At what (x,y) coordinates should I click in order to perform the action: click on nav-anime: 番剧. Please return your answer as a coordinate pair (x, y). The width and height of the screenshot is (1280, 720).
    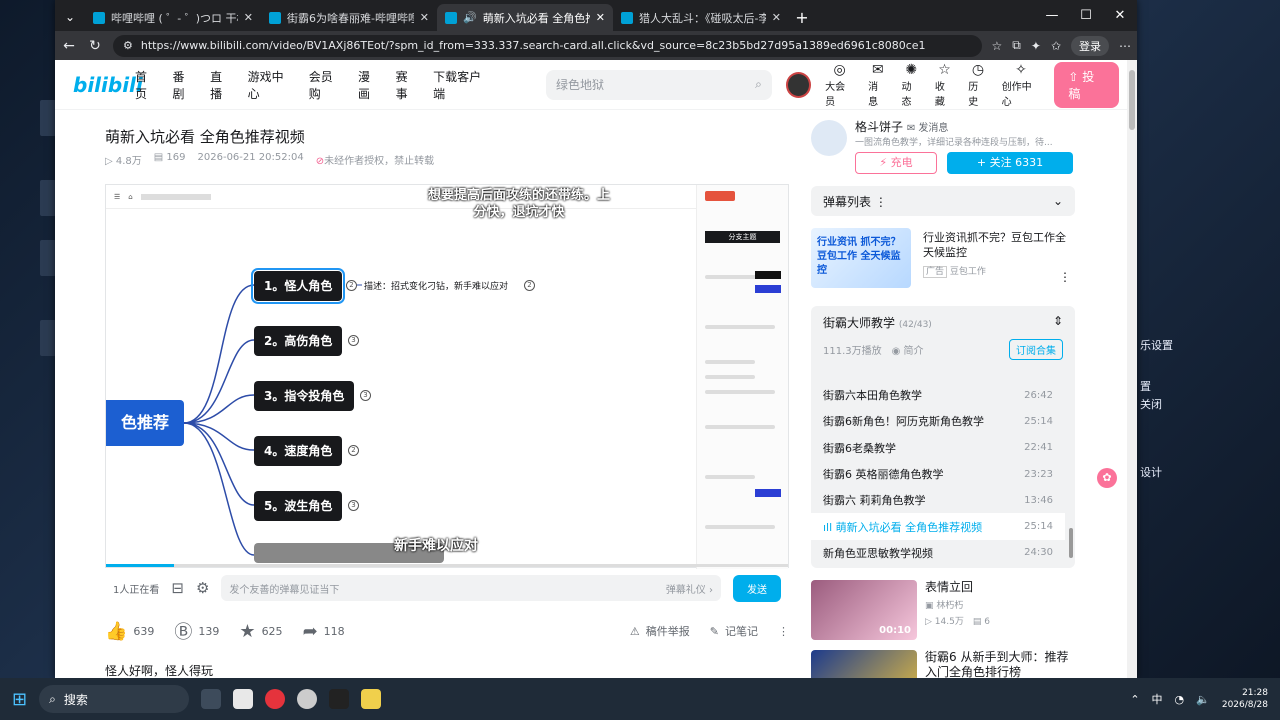
    Looking at the image, I should click on (185, 85).